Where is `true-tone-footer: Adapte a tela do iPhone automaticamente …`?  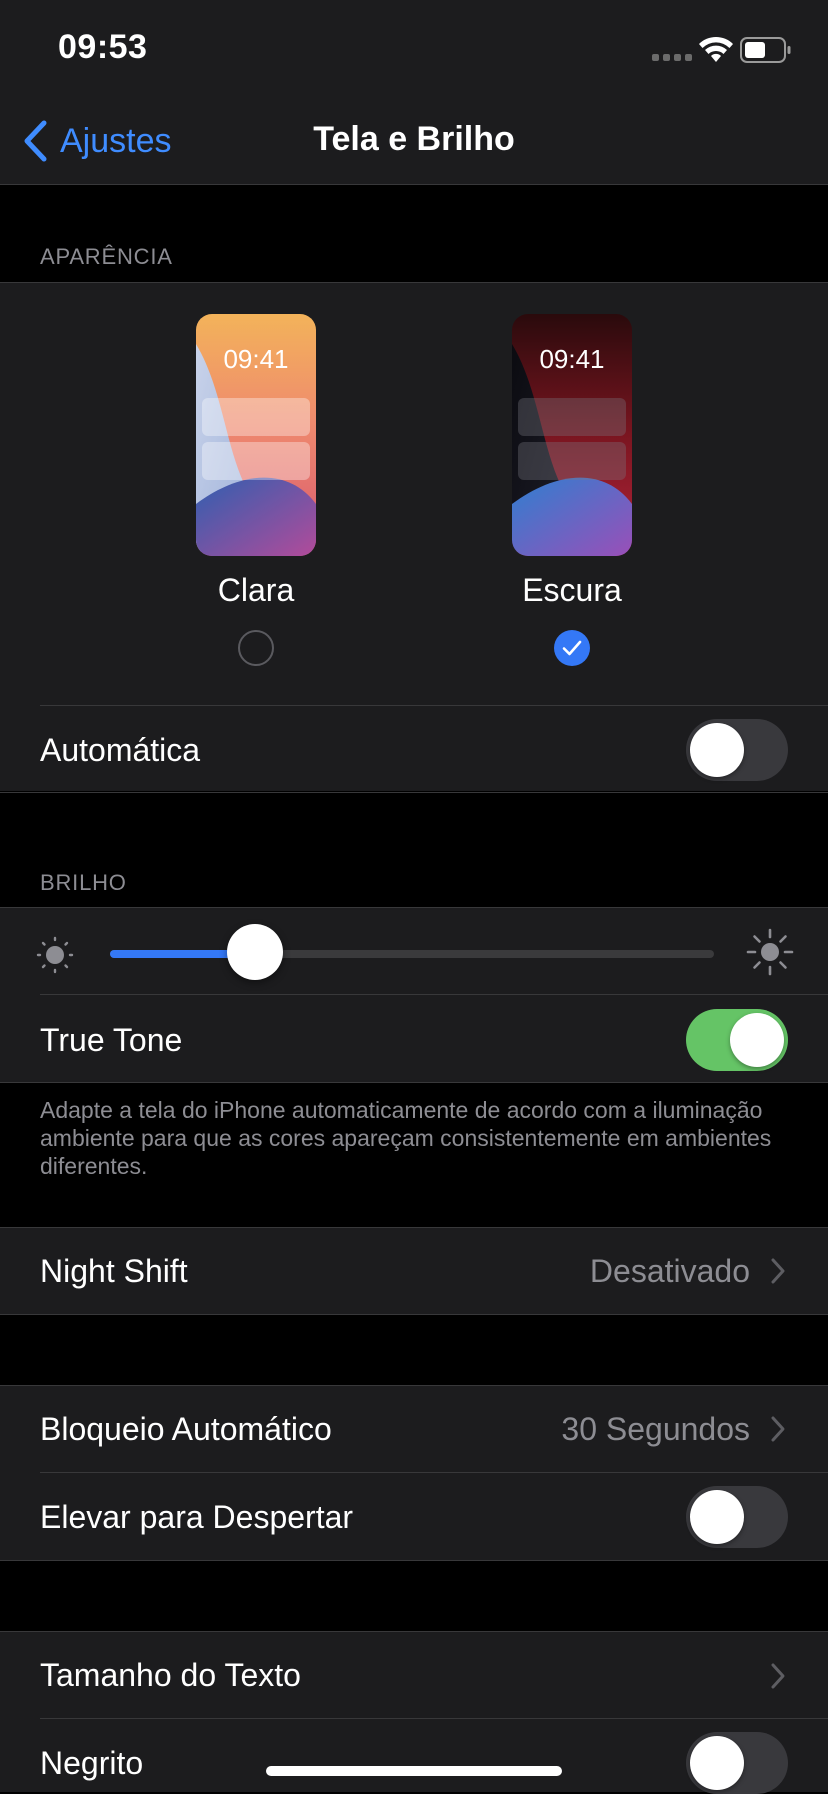 true-tone-footer: Adapte a tela do iPhone automaticamente … is located at coordinates (406, 1138).